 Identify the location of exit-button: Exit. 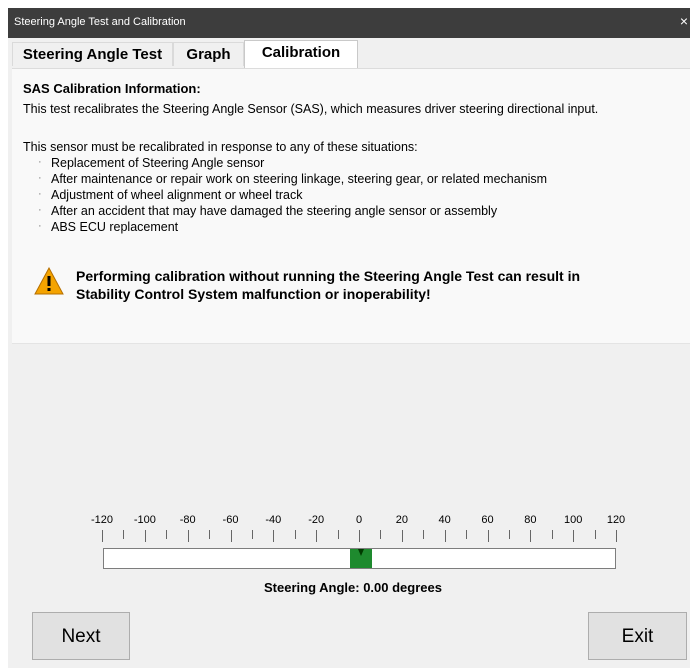
(637, 636).